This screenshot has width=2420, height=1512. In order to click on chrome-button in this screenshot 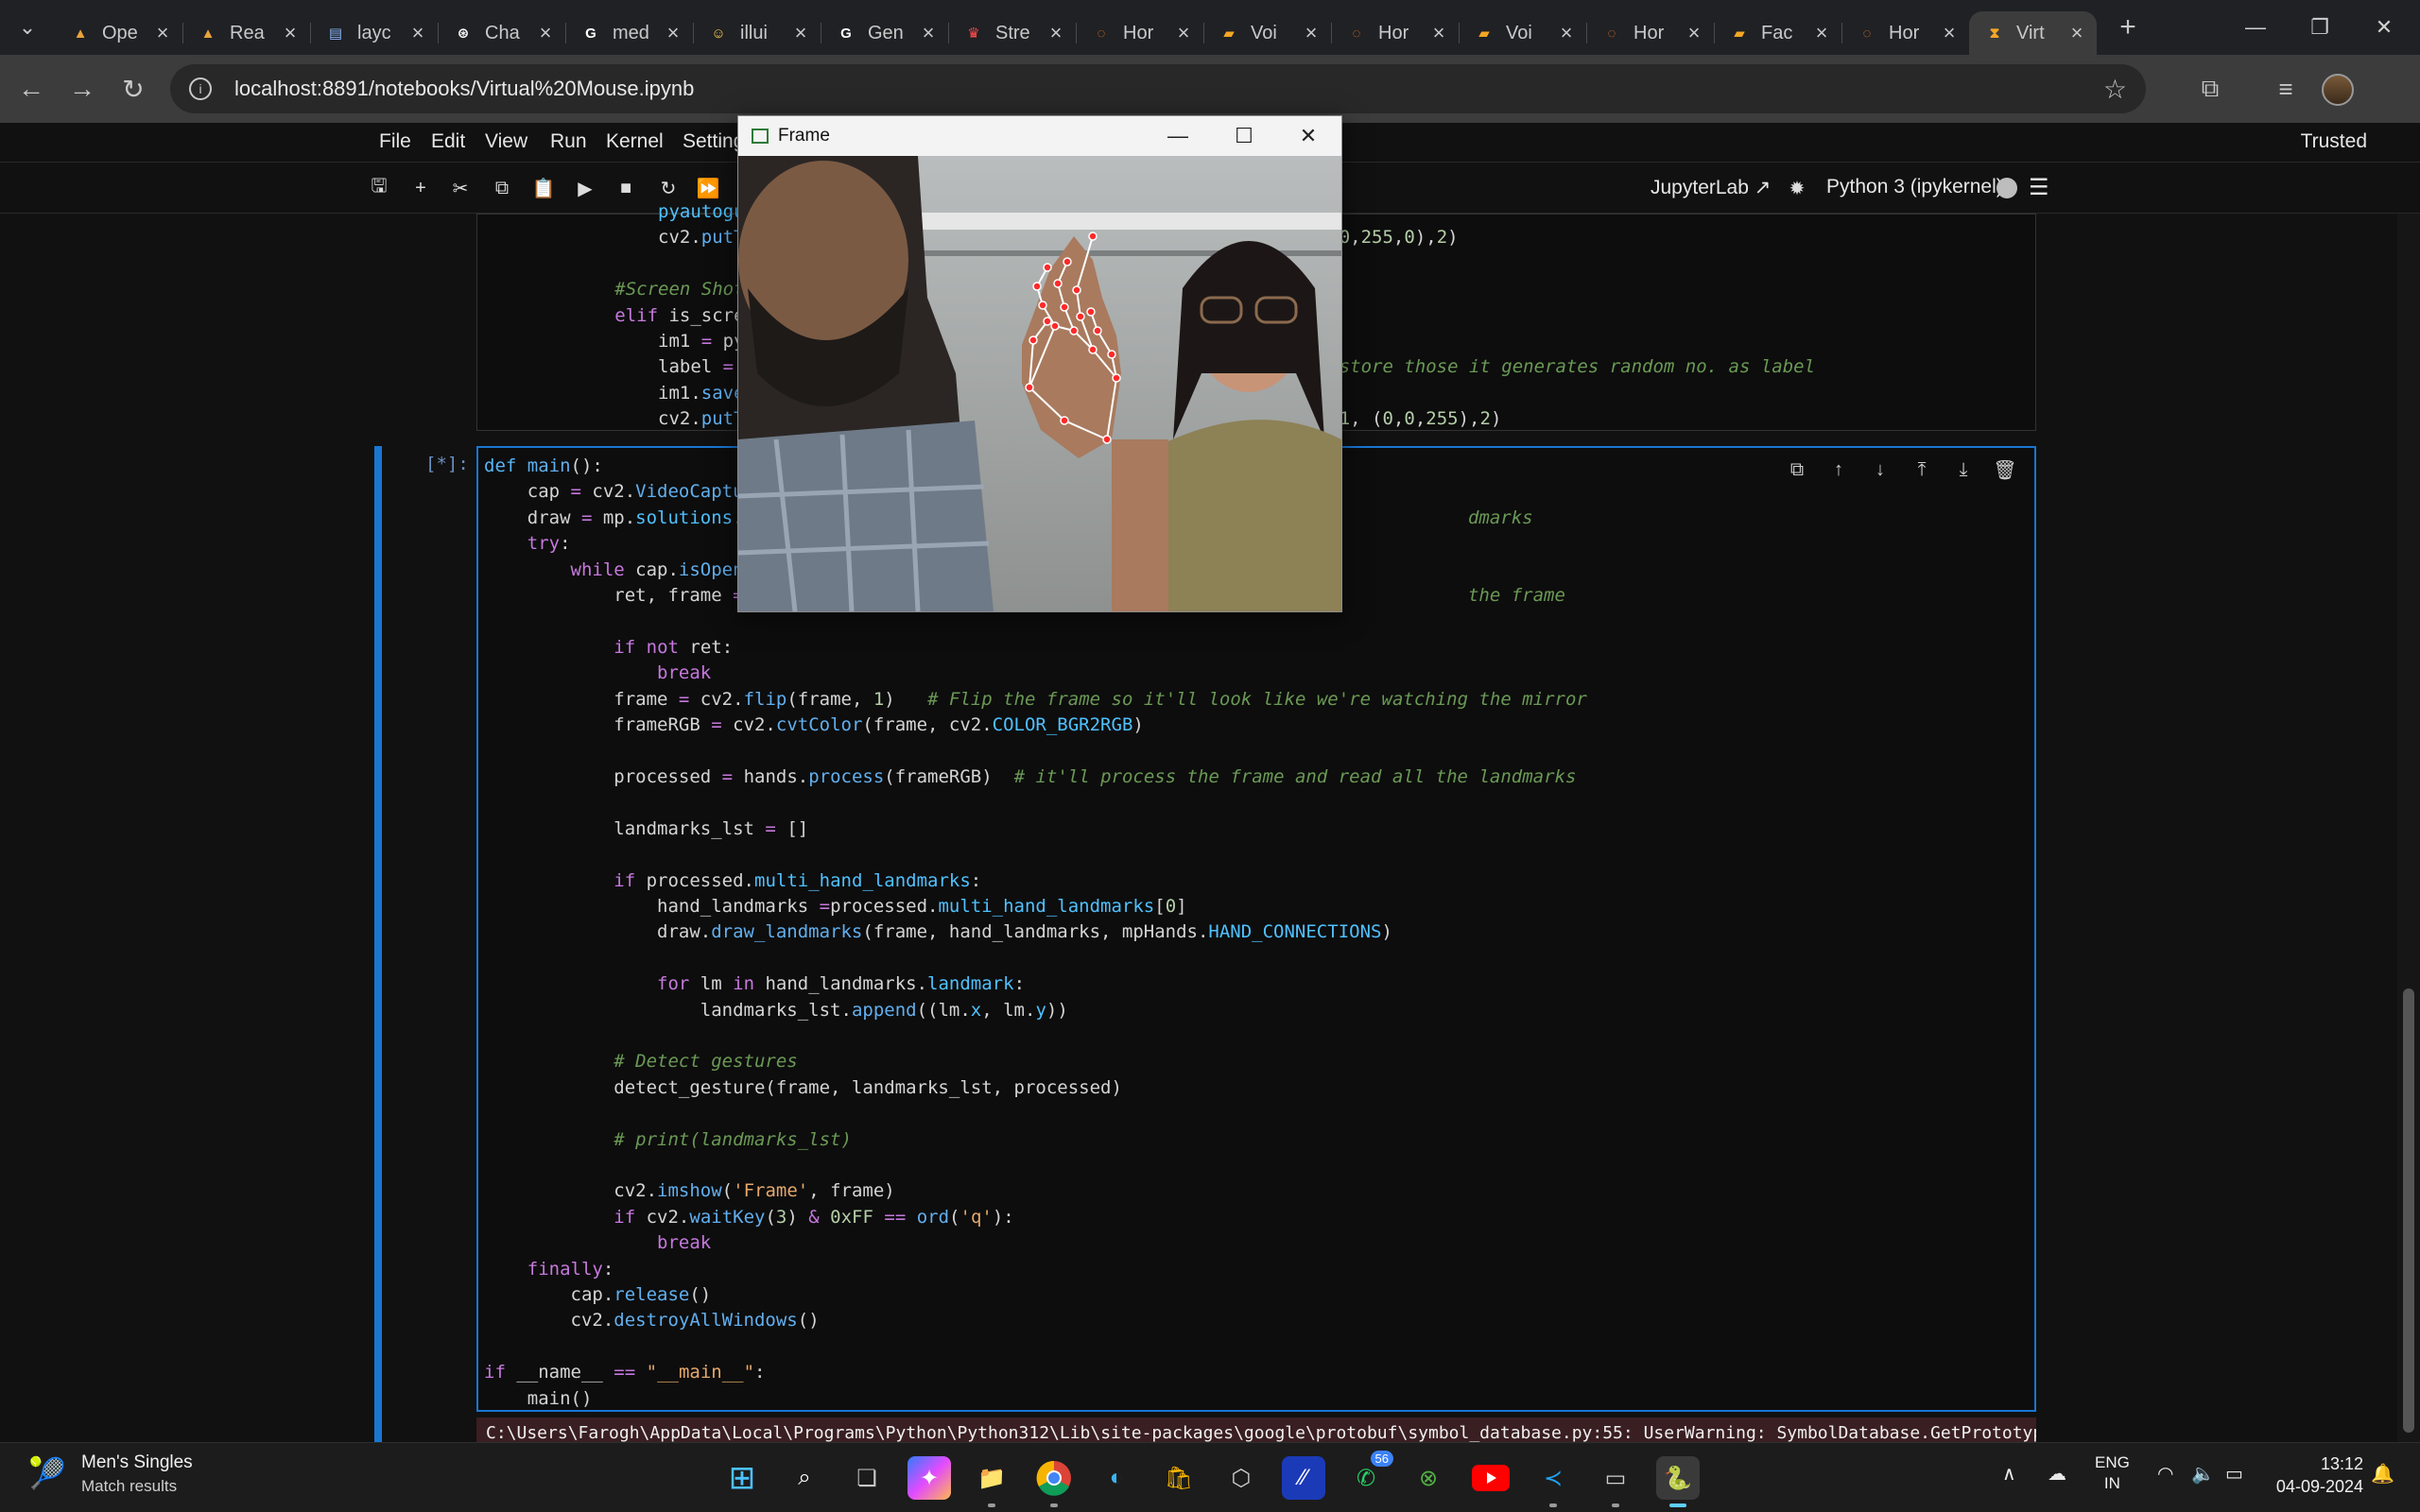, I will do `click(1054, 1481)`.